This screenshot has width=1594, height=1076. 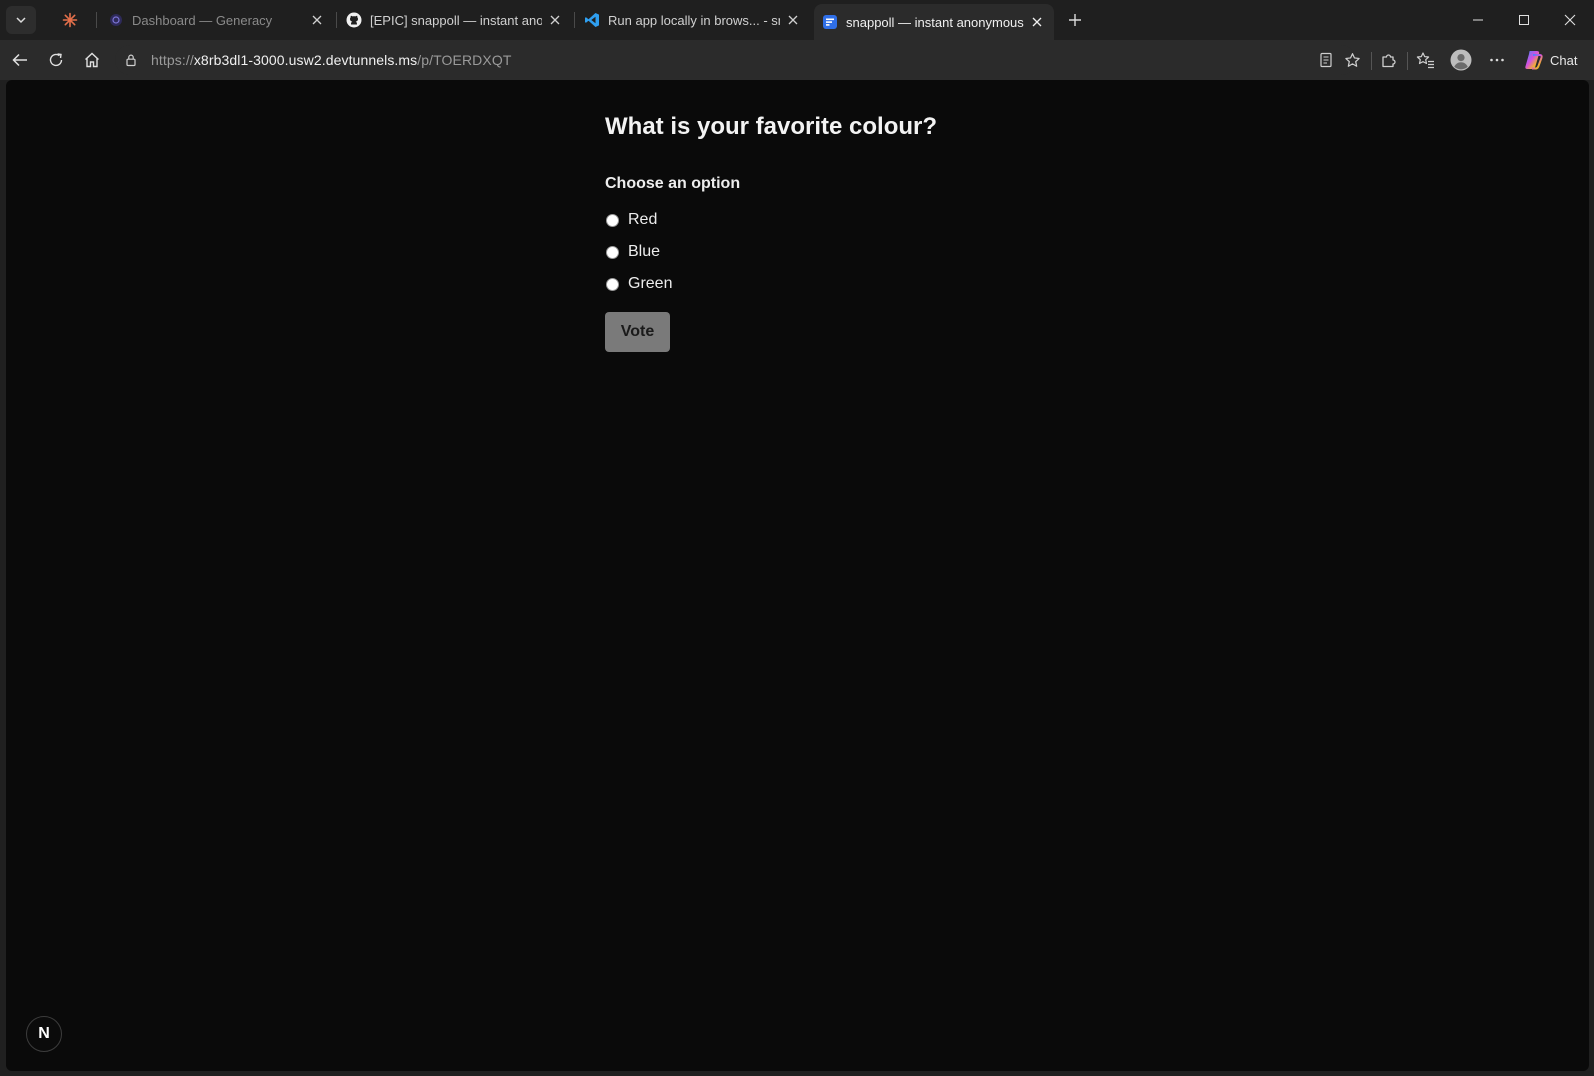 I want to click on options-list: Red Blue Green, so click(x=815, y=252).